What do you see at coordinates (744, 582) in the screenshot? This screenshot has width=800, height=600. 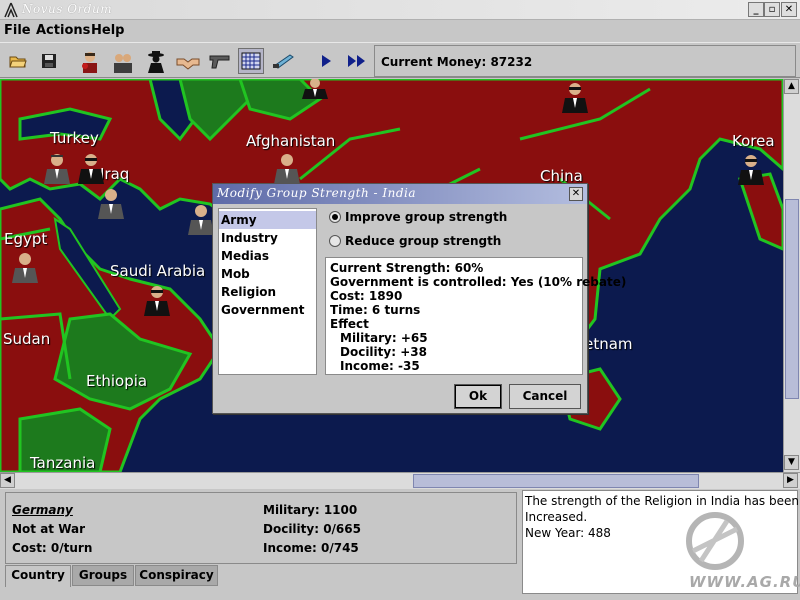 I see `watermark-text: WWW.AG.RU` at bounding box center [744, 582].